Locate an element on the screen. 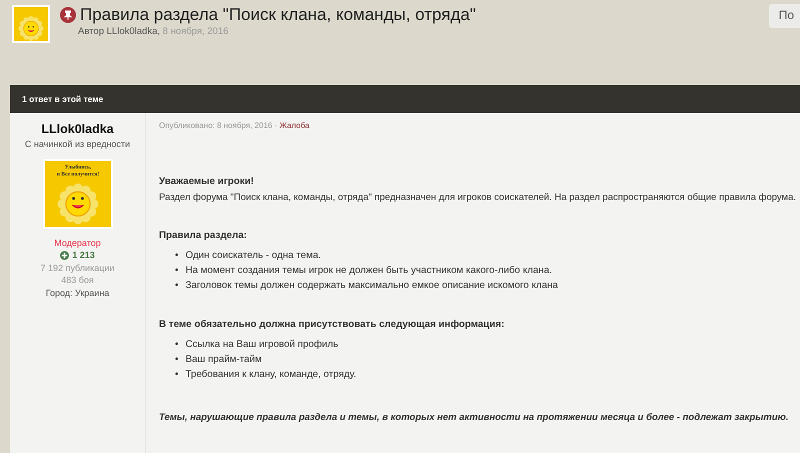  topic-title: Правила раздела "Поиск клана, команды, отряда" is located at coordinates (278, 15).